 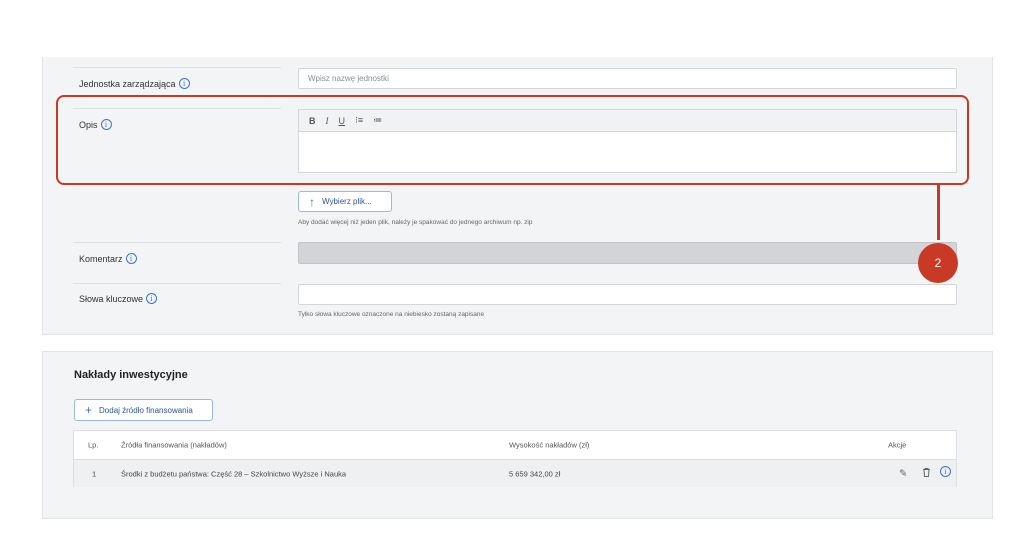 What do you see at coordinates (938, 212) in the screenshot?
I see `callout-connector` at bounding box center [938, 212].